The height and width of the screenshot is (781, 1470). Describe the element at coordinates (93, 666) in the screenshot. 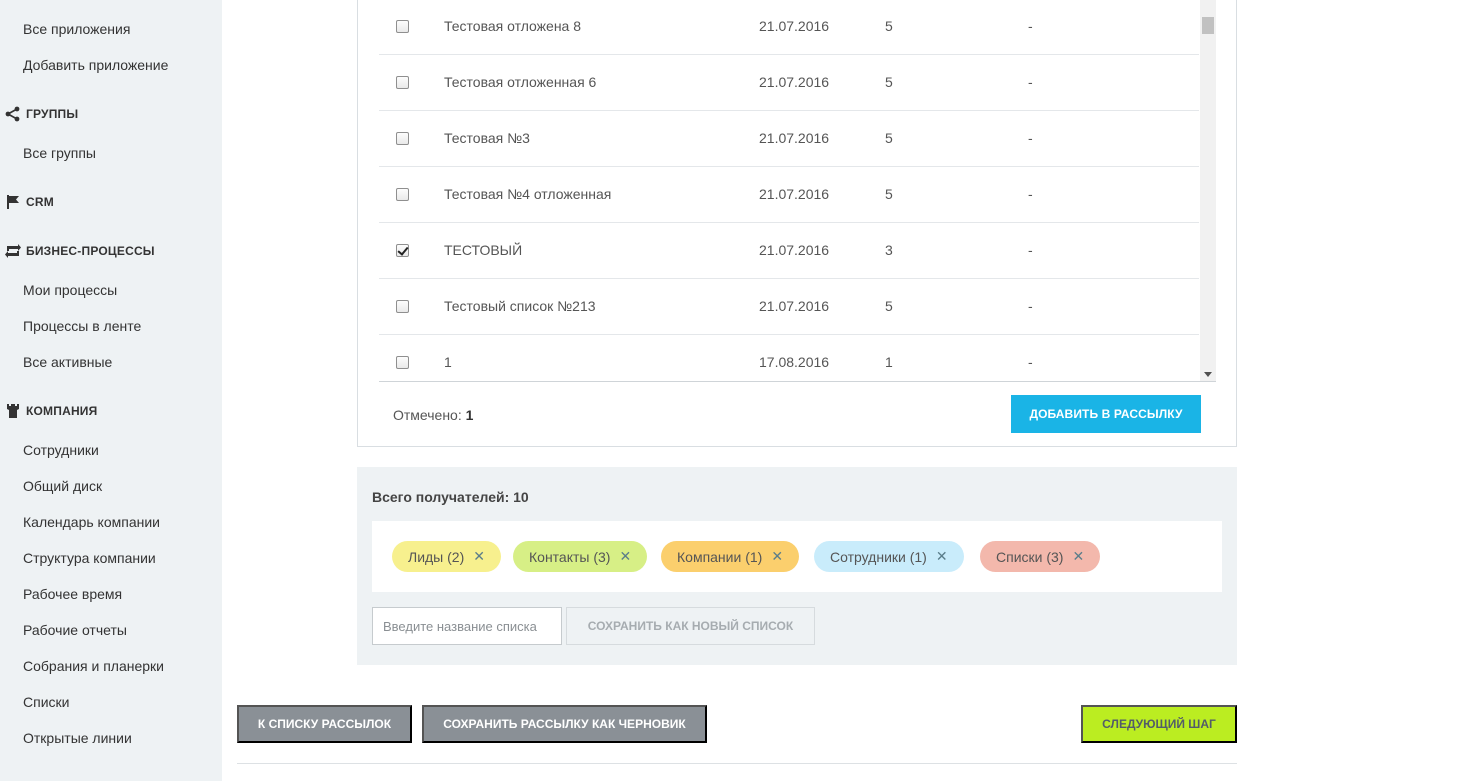

I see `sidebar-item-meetings: Собрания и планерки` at that location.